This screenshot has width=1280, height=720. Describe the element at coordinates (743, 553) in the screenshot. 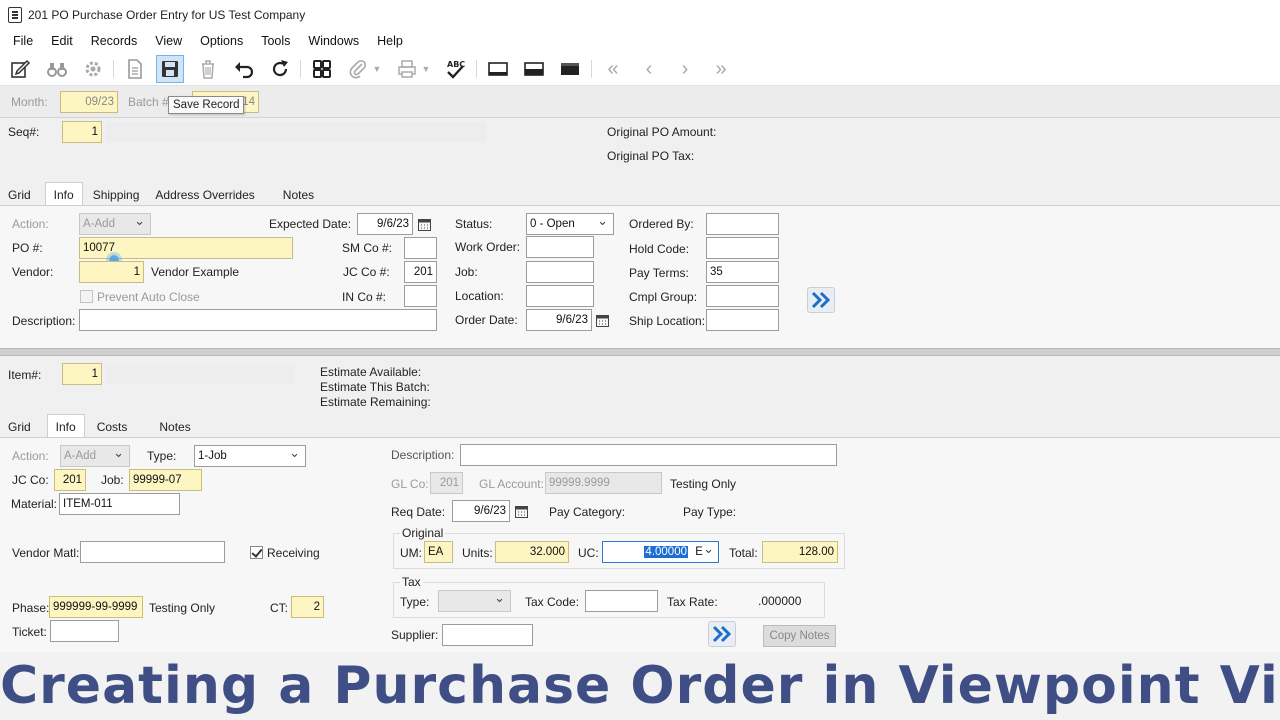

I see `total-label: Total:` at that location.